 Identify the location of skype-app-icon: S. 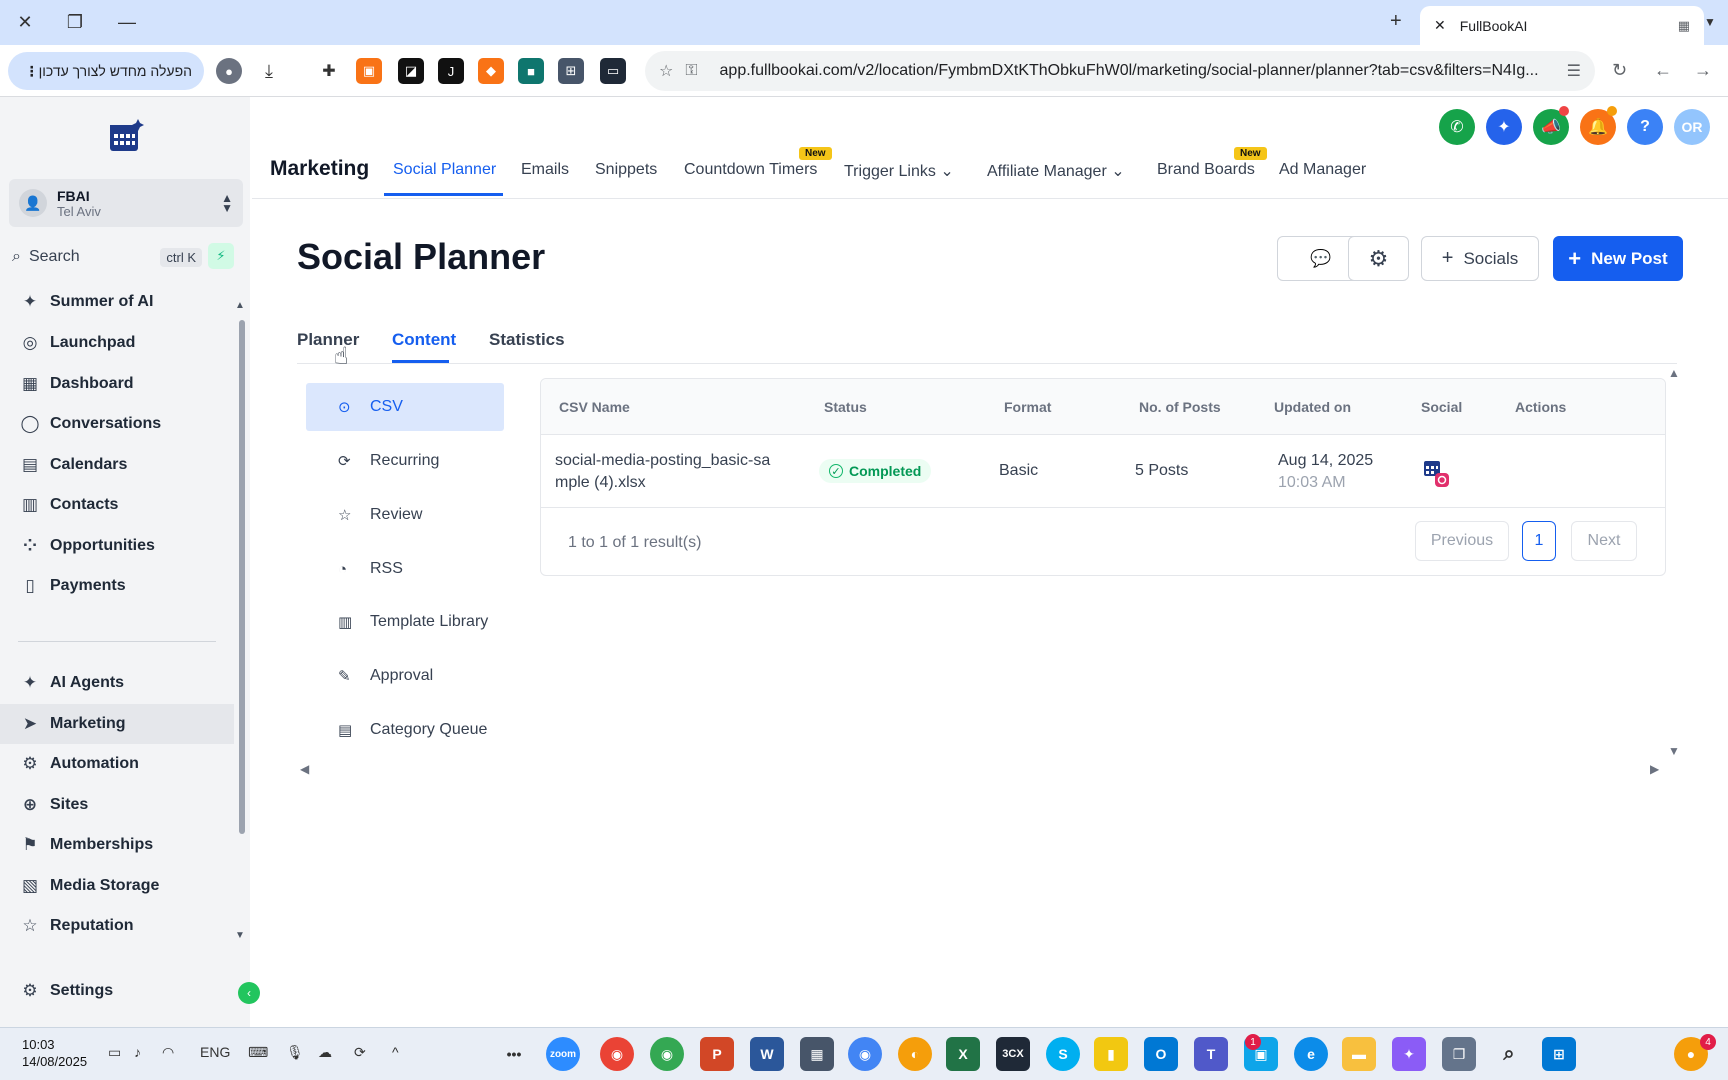
(1063, 1054).